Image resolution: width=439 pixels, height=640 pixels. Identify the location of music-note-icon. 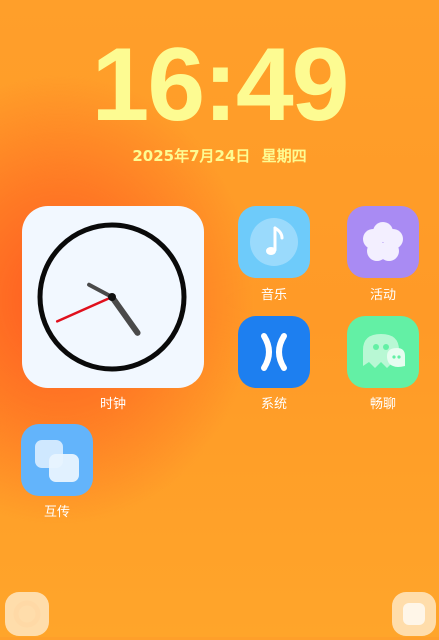
(274, 242).